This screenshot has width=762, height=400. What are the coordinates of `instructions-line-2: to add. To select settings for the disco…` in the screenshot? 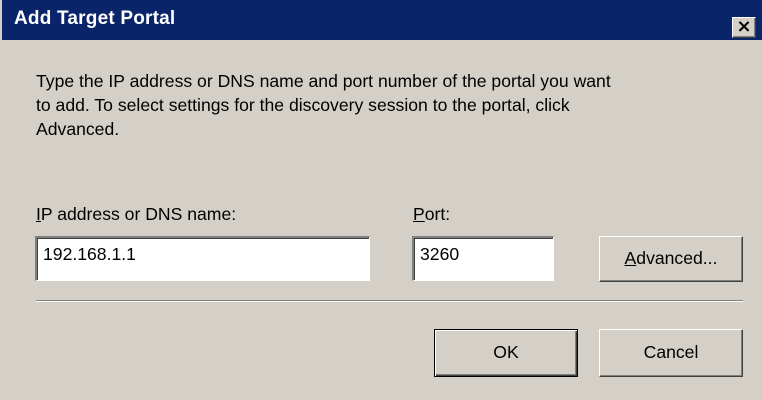 It's located at (303, 105).